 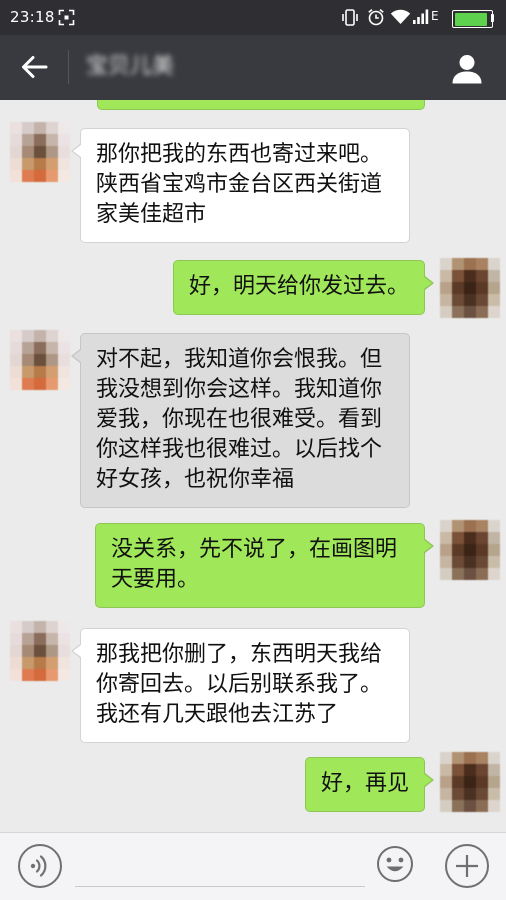 I want to click on message-bubble: 那你把我的东西也寄过来吧。 陕西省宝鸡市金台区西关街道 家美佳超市, so click(x=240, y=185).